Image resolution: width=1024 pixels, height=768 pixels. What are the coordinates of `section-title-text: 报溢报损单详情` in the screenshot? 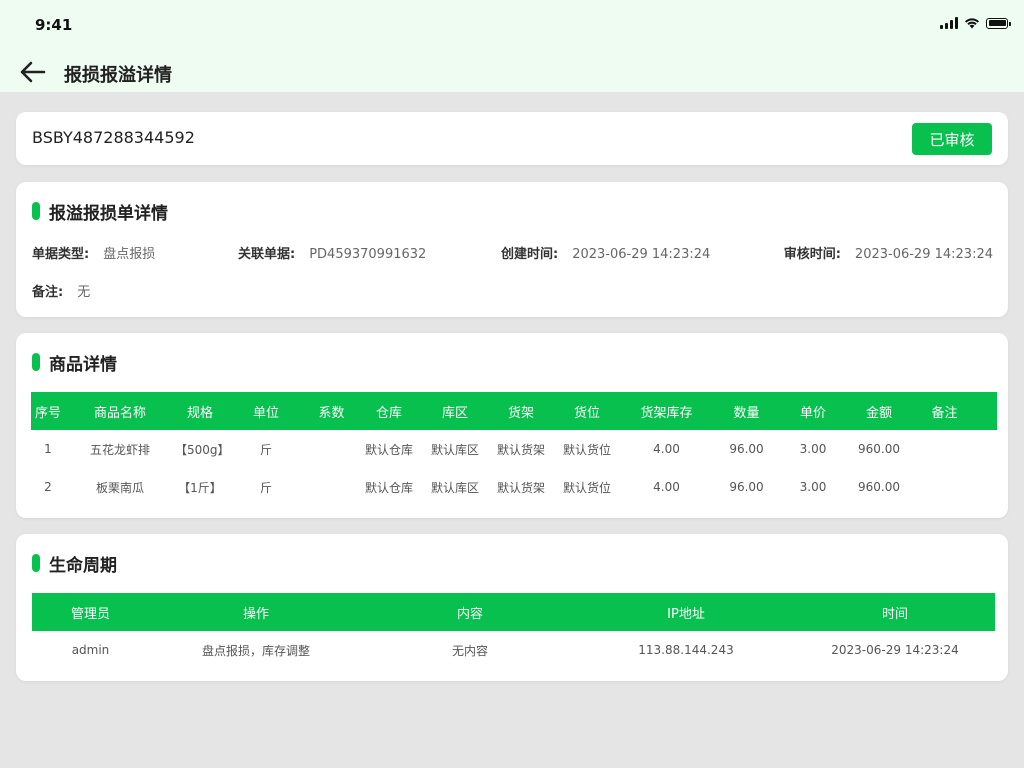 It's located at (108, 213).